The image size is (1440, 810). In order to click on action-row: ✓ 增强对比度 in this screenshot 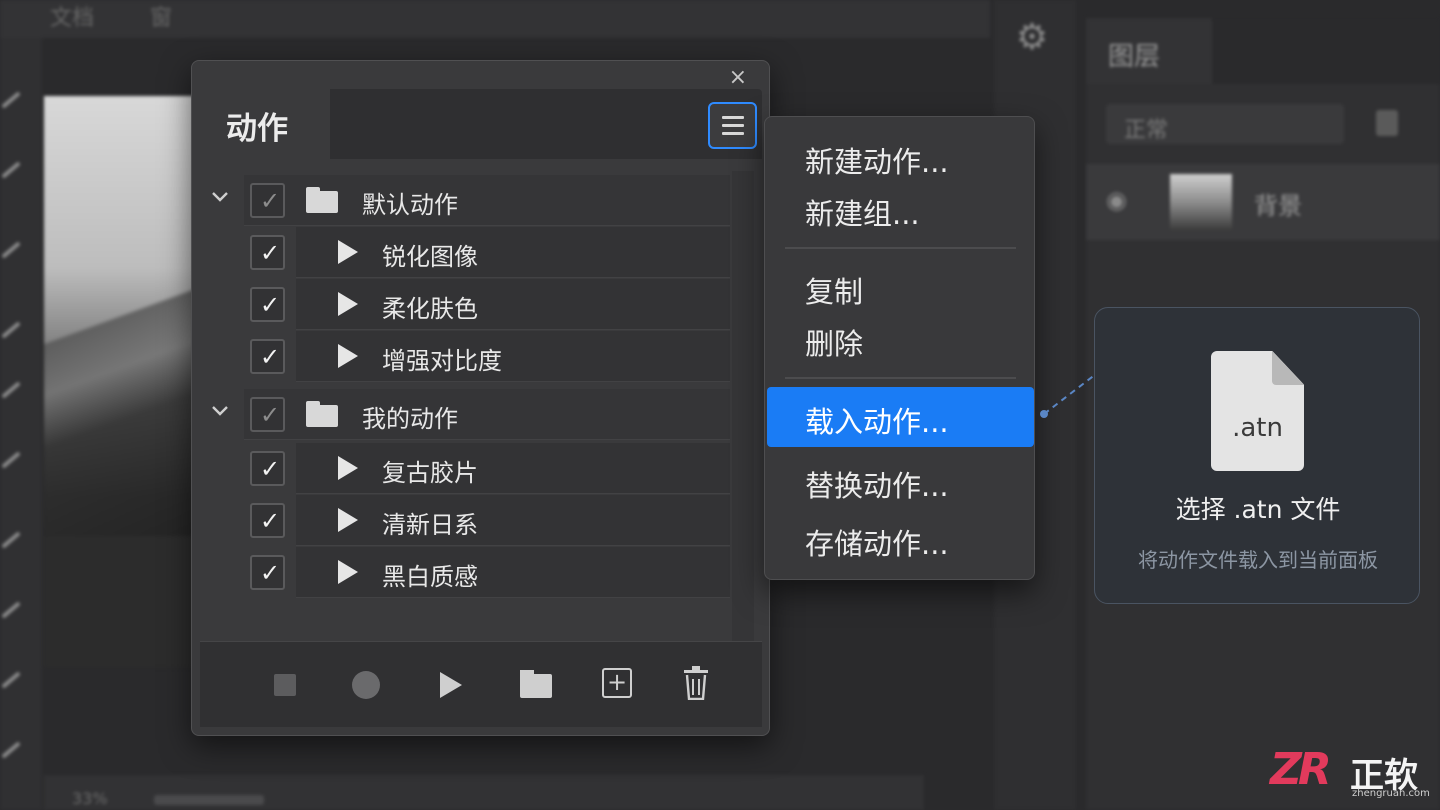, I will do `click(465, 356)`.